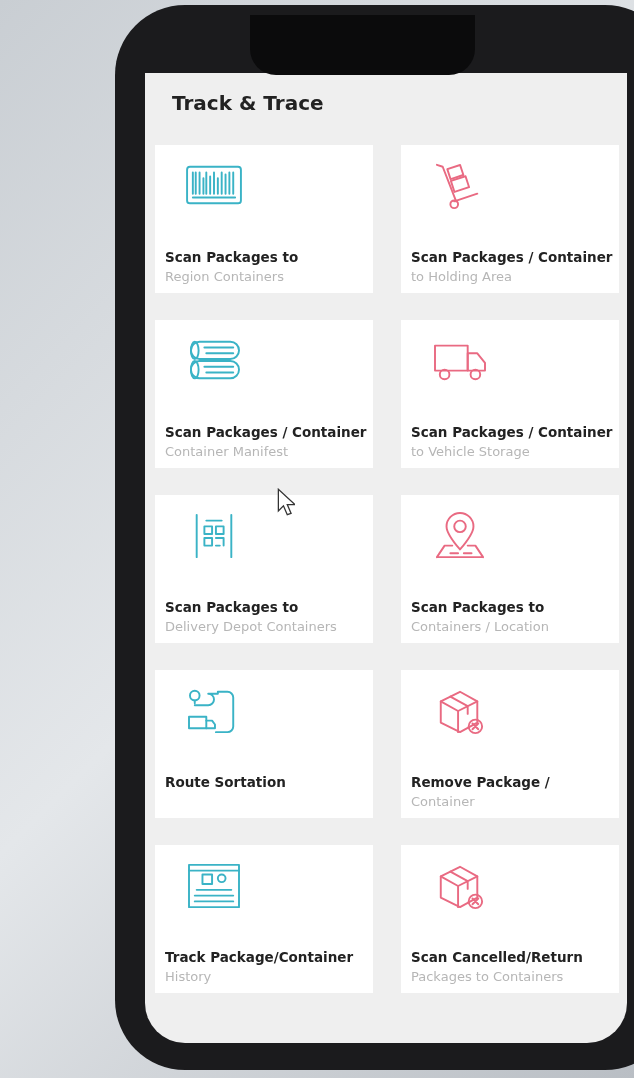 The width and height of the screenshot is (634, 1078). I want to click on card-title: Scan Cancelled/Return, so click(497, 957).